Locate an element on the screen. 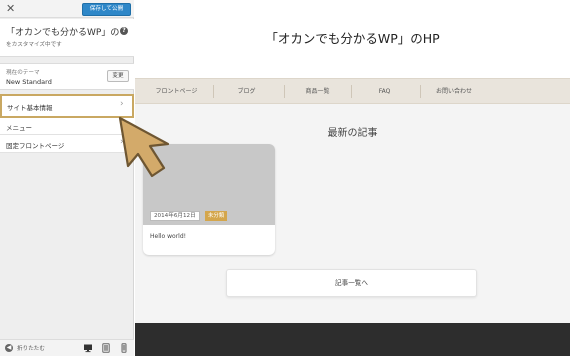  site-name-label: 「オカンでも分かるWP」の is located at coordinates (63, 33).